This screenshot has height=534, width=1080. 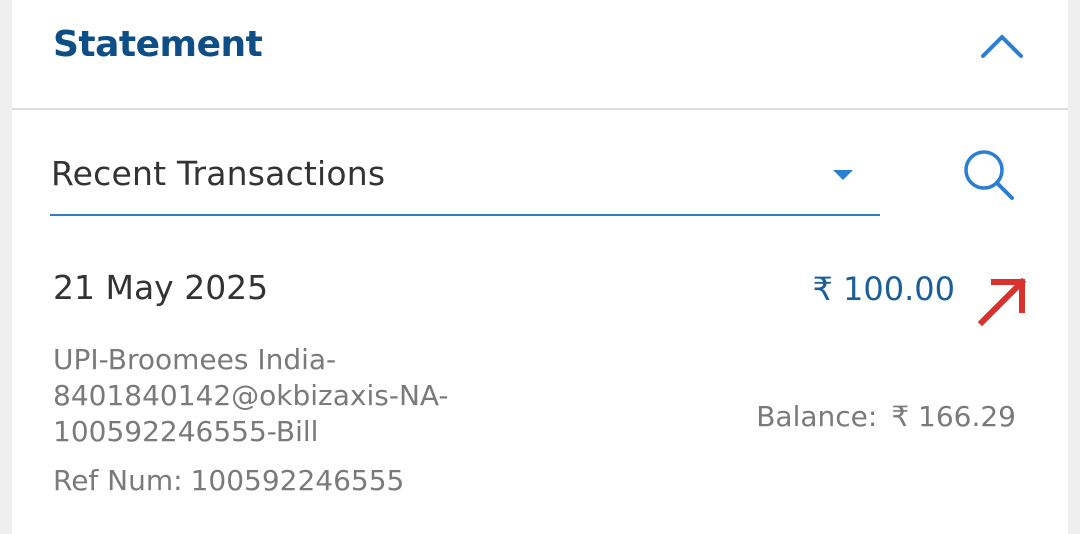 I want to click on filter-selected-value: Recent Transactions, so click(x=218, y=173).